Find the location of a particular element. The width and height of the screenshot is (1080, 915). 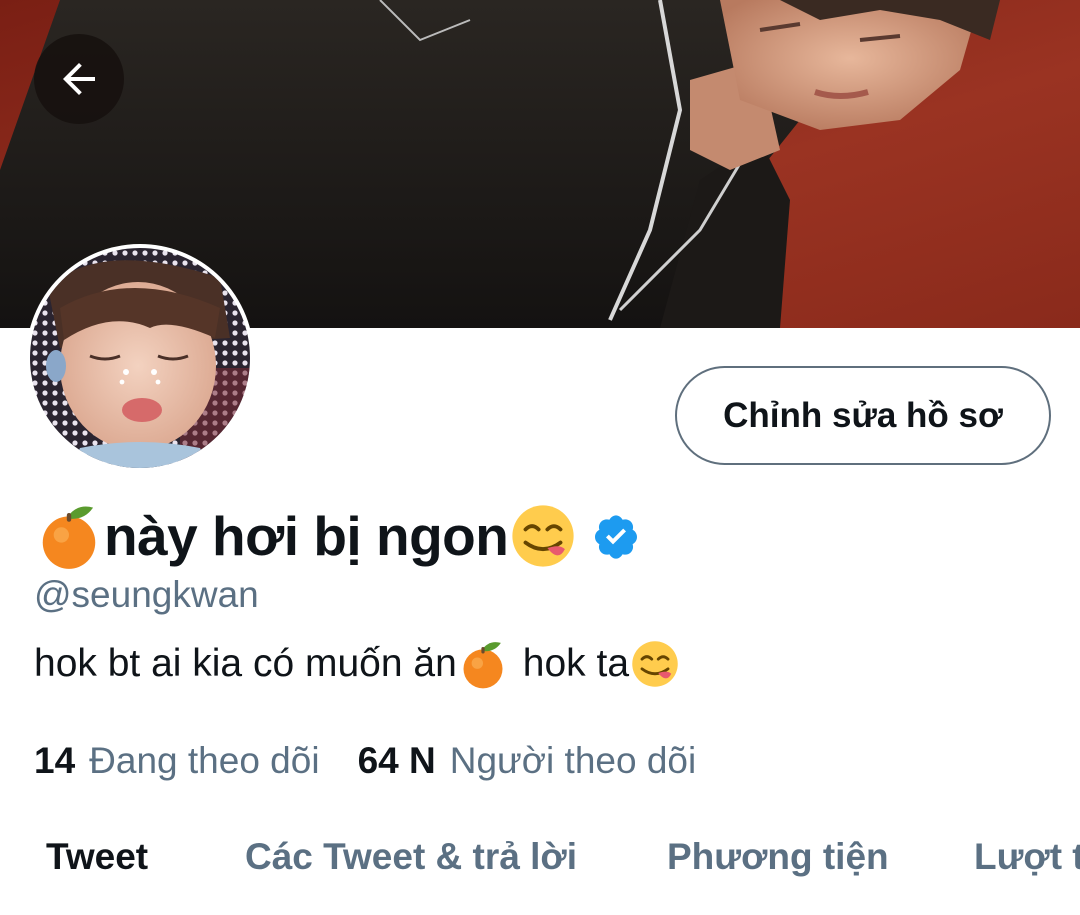

tab-tweets: Tweet is located at coordinates (97, 857).